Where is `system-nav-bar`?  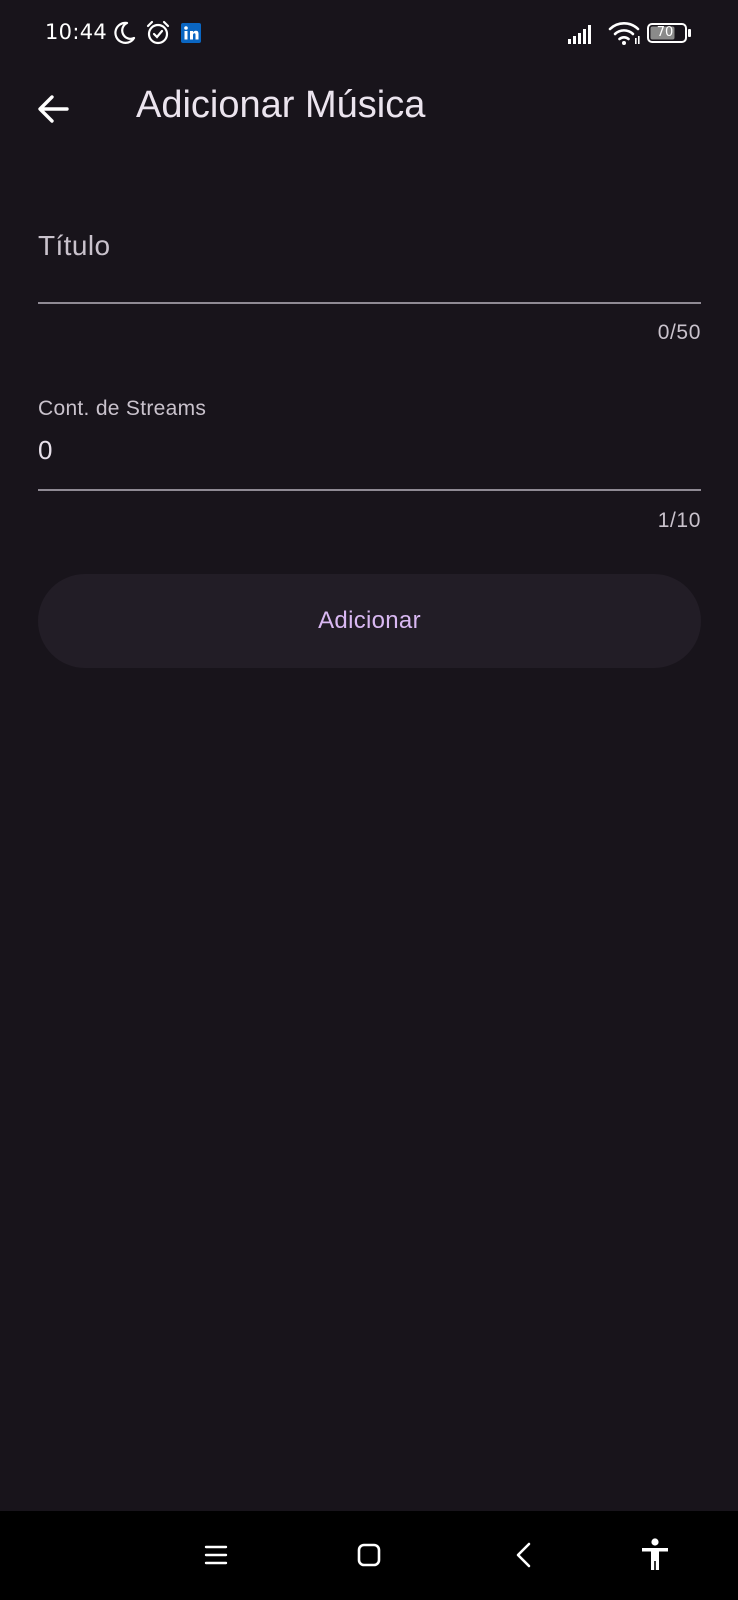 system-nav-bar is located at coordinates (369, 1555).